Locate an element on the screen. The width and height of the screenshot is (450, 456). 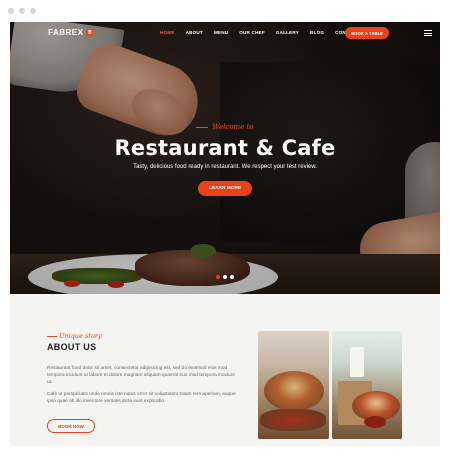
nav-item-home: HOME is located at coordinates (167, 32).